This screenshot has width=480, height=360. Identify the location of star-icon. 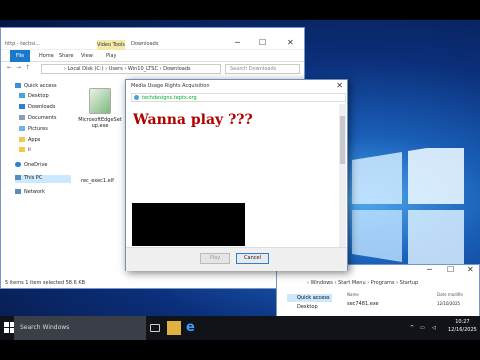
(18, 85).